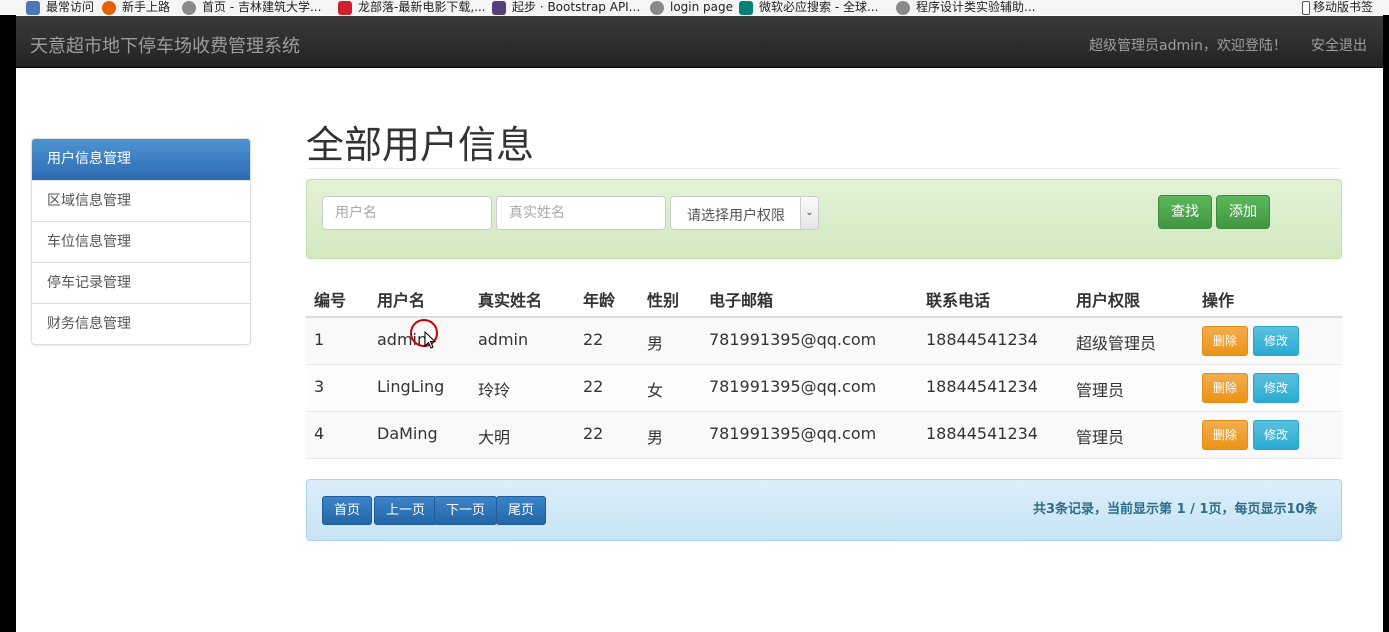  I want to click on cell-username: LingLing, so click(411, 386).